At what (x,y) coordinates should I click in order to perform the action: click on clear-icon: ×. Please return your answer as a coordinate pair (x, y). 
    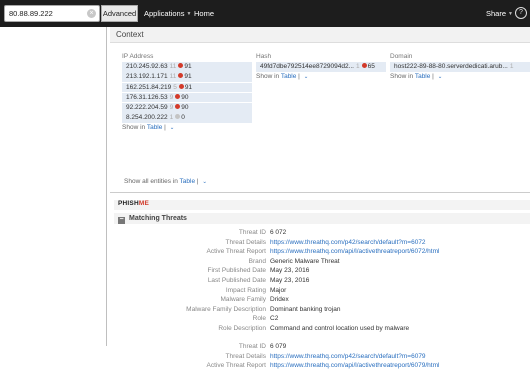
    Looking at the image, I should click on (91, 13).